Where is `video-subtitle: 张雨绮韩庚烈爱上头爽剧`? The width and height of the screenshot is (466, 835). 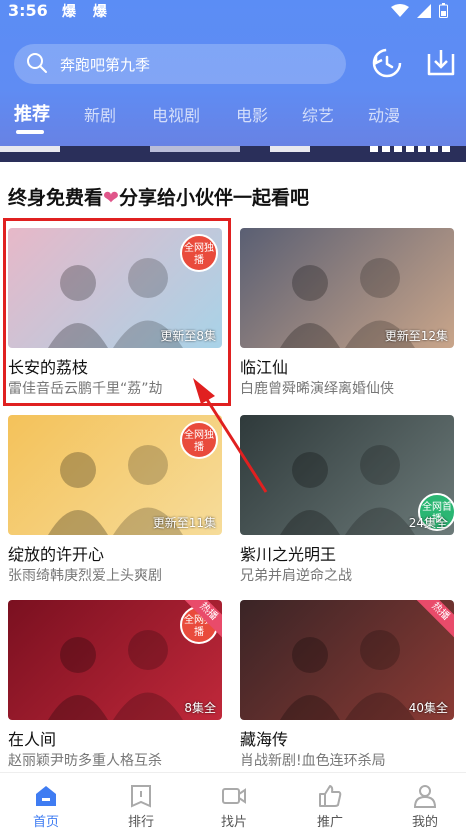 video-subtitle: 张雨绮韩庚烈爱上头爽剧 is located at coordinates (85, 576).